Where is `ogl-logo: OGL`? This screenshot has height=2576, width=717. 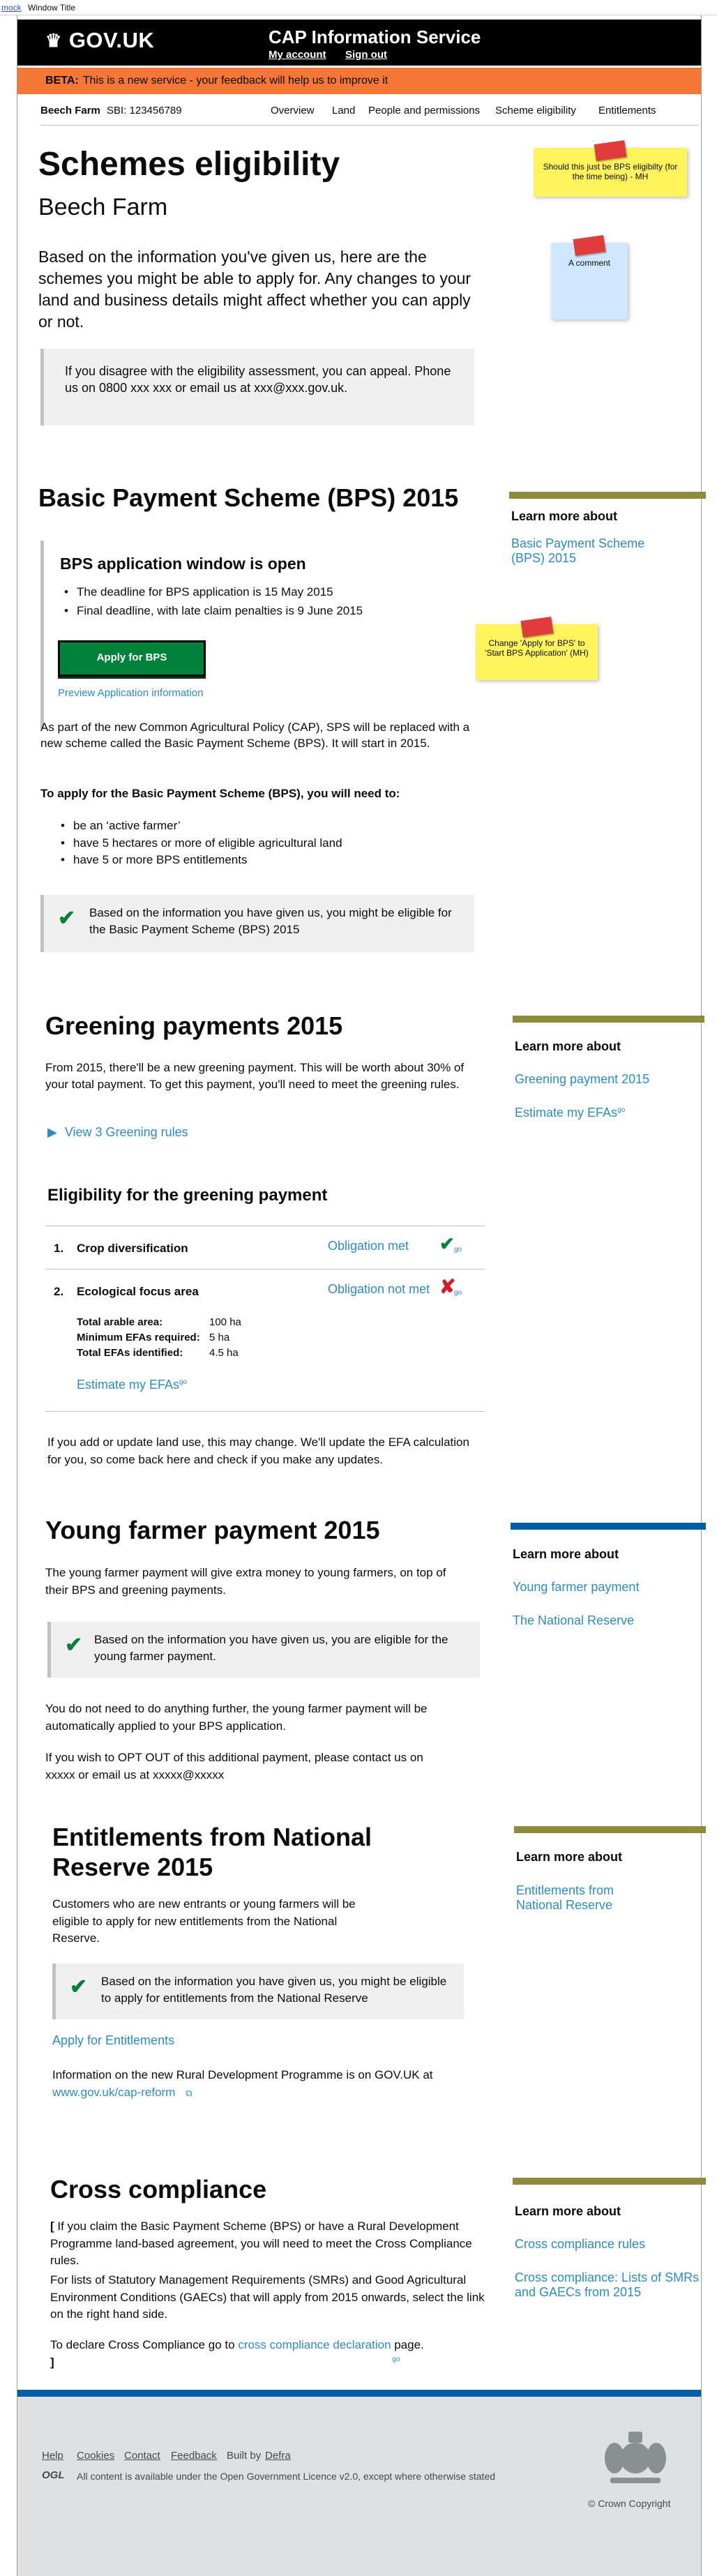 ogl-logo: OGL is located at coordinates (53, 2475).